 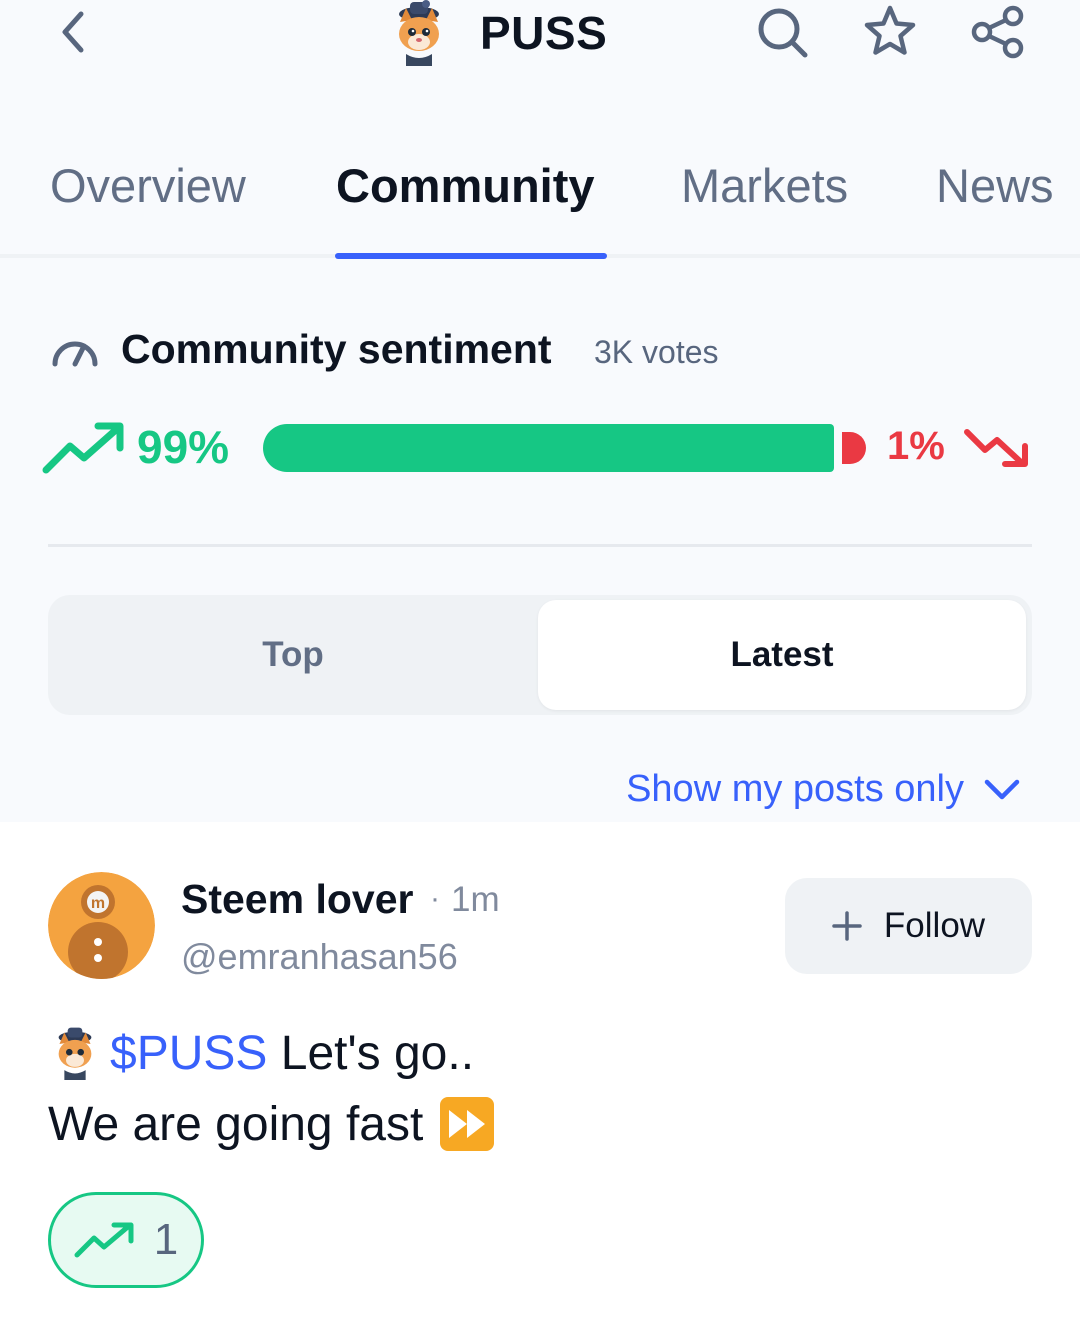 I want to click on search-icon, so click(x=783, y=33).